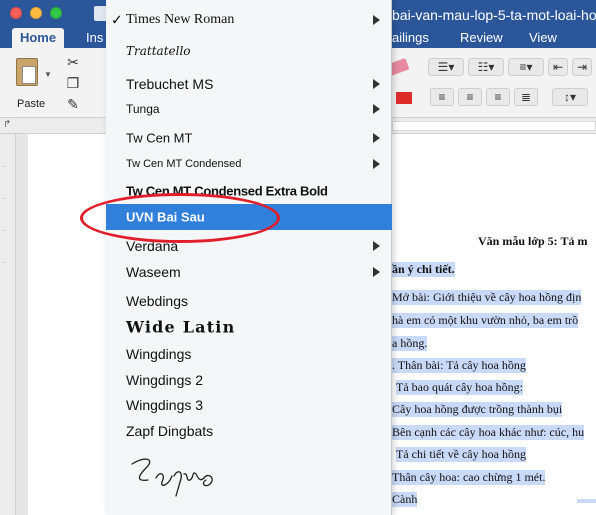 This screenshot has height=515, width=596. Describe the element at coordinates (488, 432) in the screenshot. I see `doc-line: Bên cạnh các cây hoa khác như: cúc, hu` at that location.